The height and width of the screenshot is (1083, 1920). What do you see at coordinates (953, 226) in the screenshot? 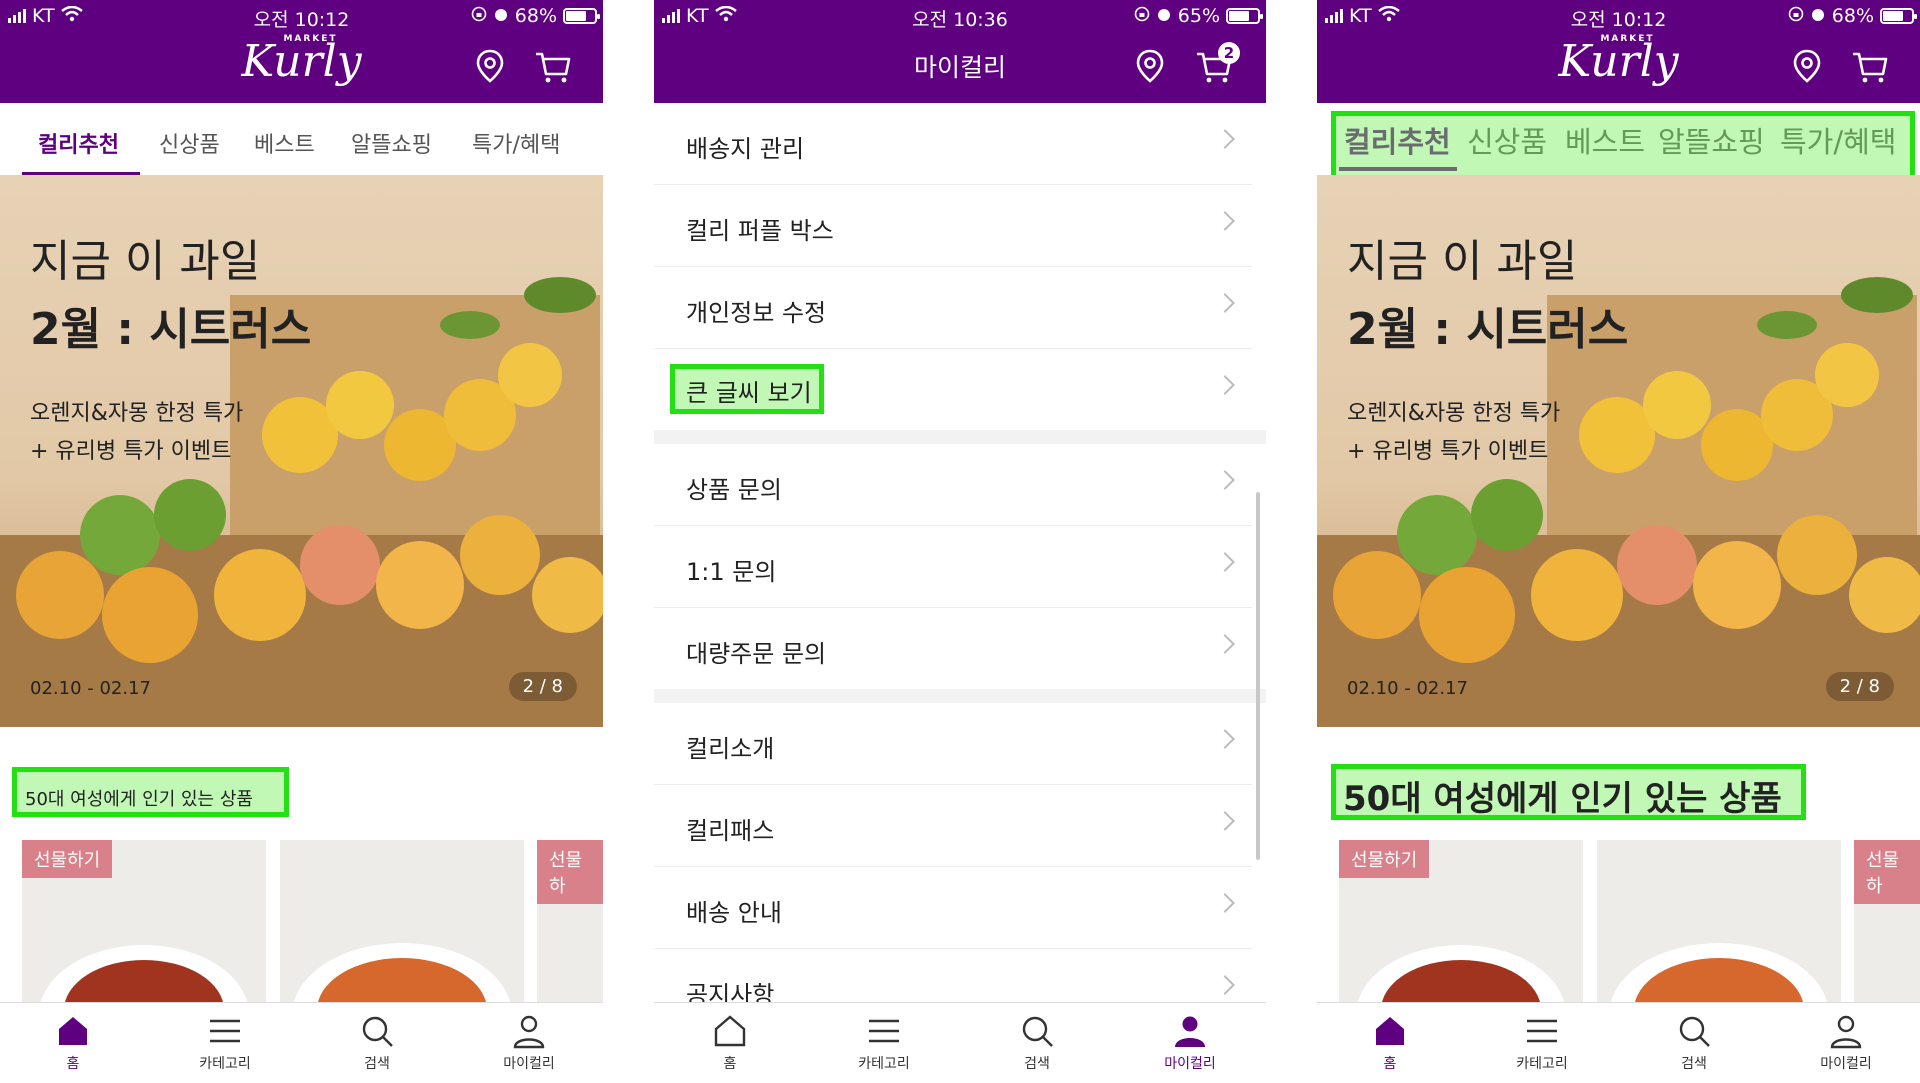
I see `menu-item: 컬리 퍼플 박스` at bounding box center [953, 226].